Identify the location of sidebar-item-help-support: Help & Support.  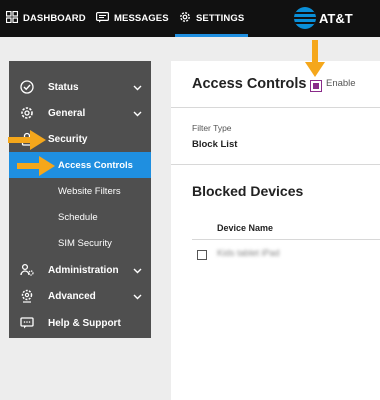
(80, 323).